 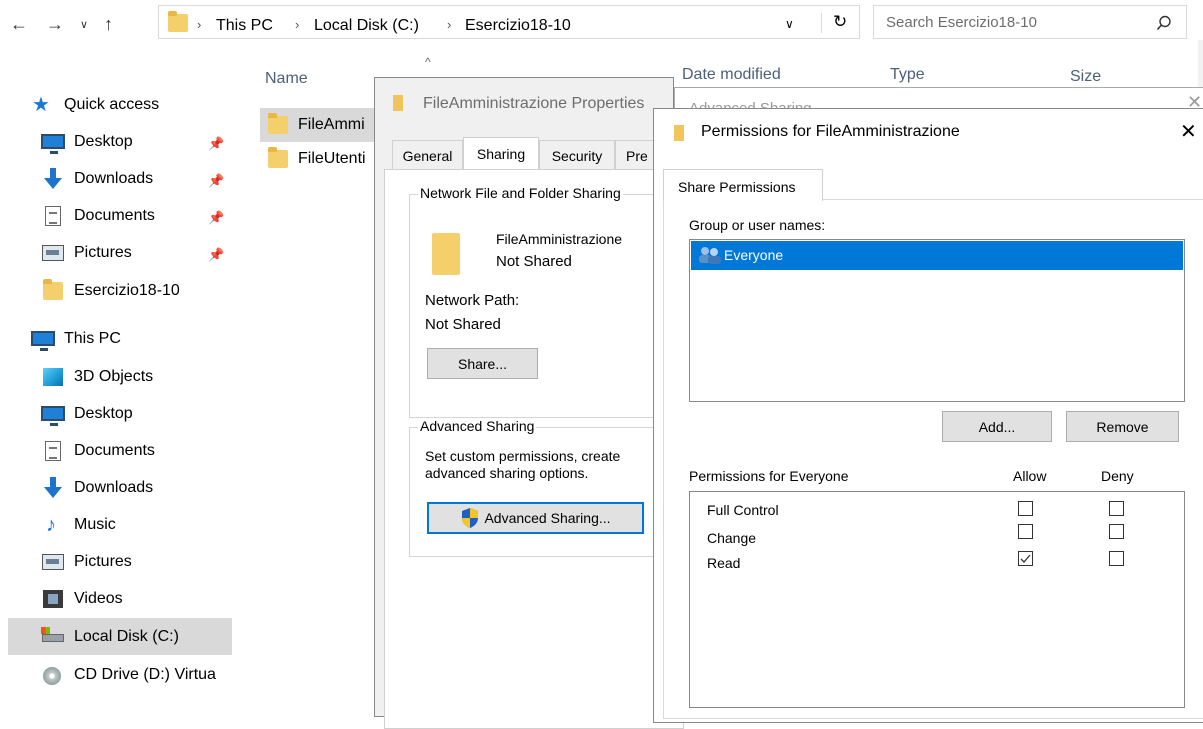 I want to click on sidebar-item-downloads: Downloads, so click(x=96, y=179).